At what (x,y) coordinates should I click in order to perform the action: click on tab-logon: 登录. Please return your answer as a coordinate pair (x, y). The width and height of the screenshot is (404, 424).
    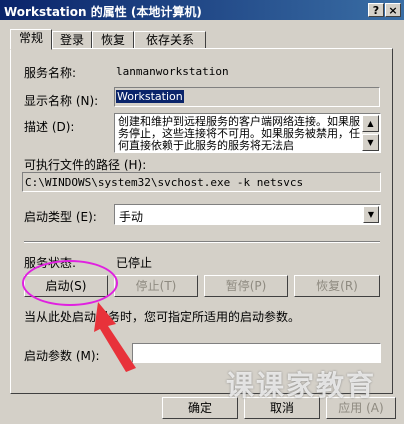
    Looking at the image, I should click on (72, 40).